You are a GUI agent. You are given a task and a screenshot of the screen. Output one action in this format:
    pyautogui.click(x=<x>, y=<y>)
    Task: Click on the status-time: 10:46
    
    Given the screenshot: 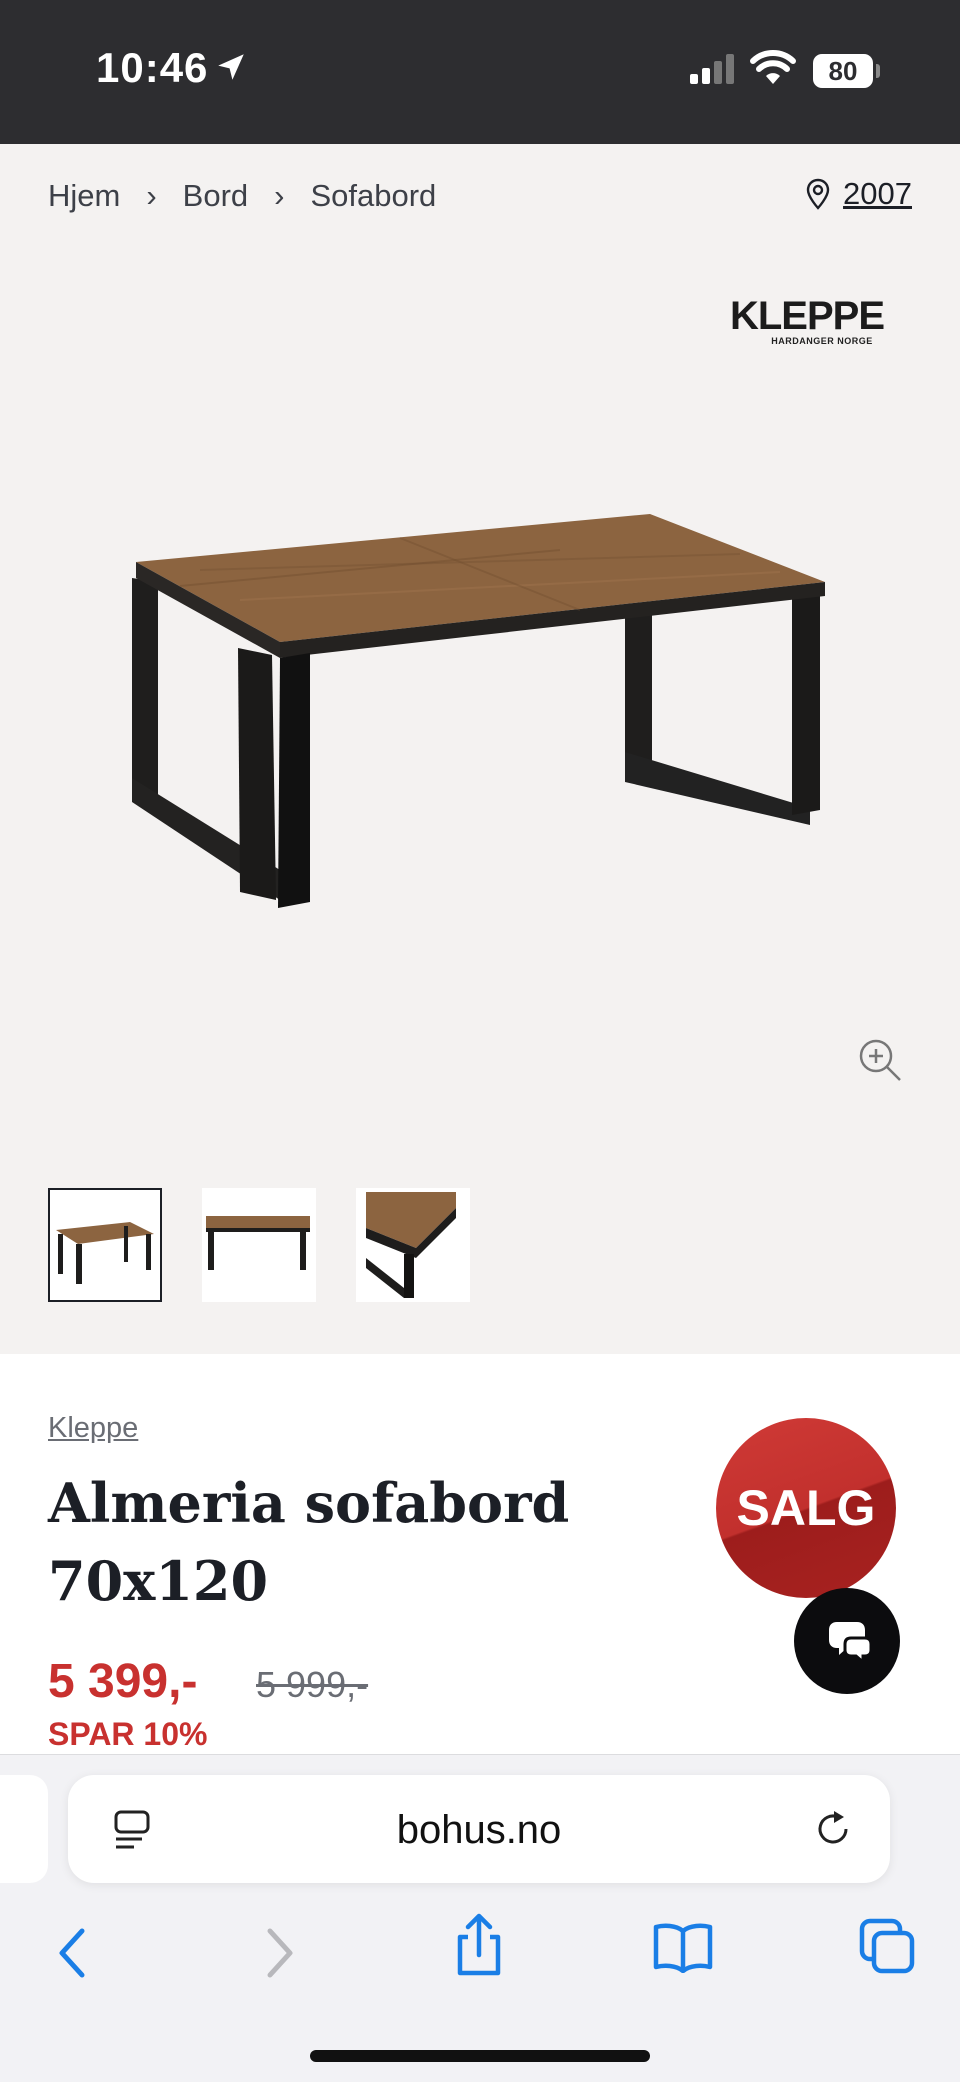 What is the action you would take?
    pyautogui.click(x=152, y=67)
    